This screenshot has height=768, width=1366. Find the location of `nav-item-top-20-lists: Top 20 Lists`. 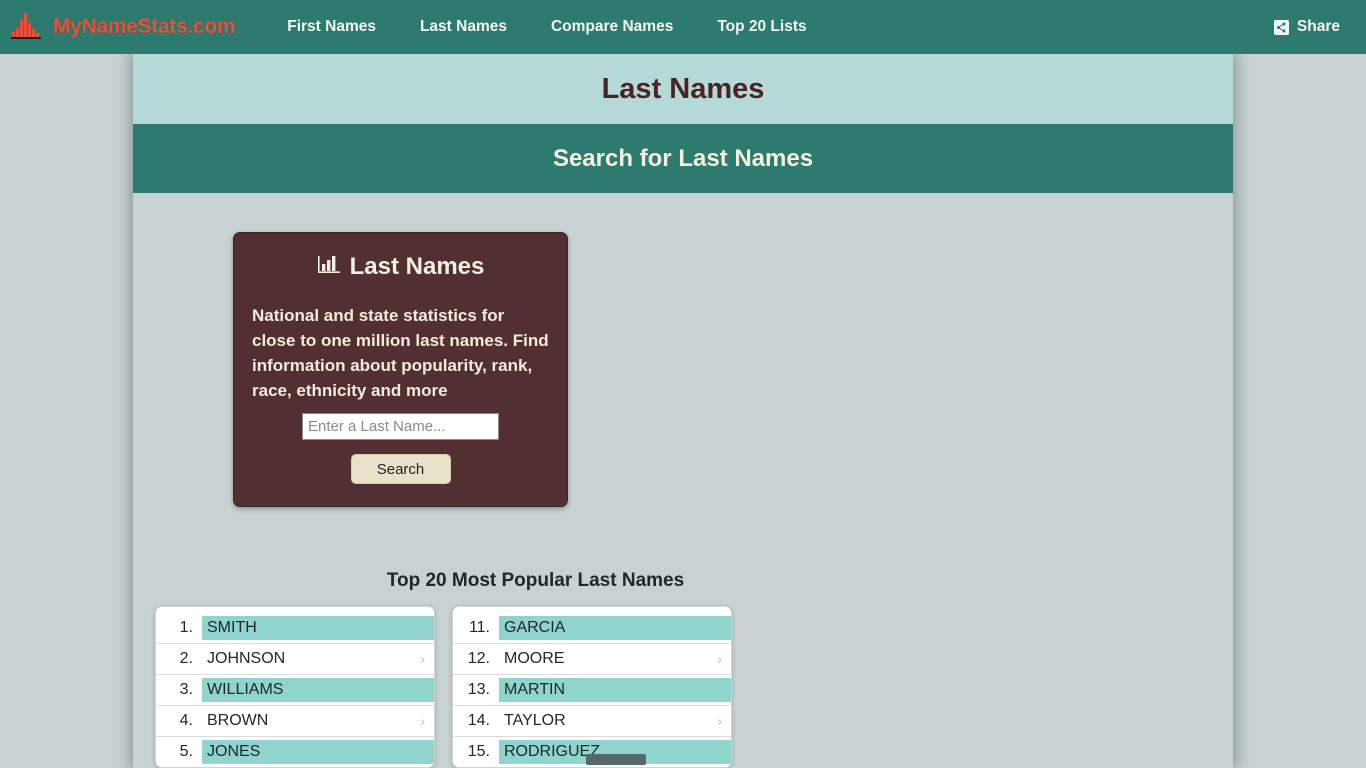

nav-item-top-20-lists: Top 20 Lists is located at coordinates (761, 27).